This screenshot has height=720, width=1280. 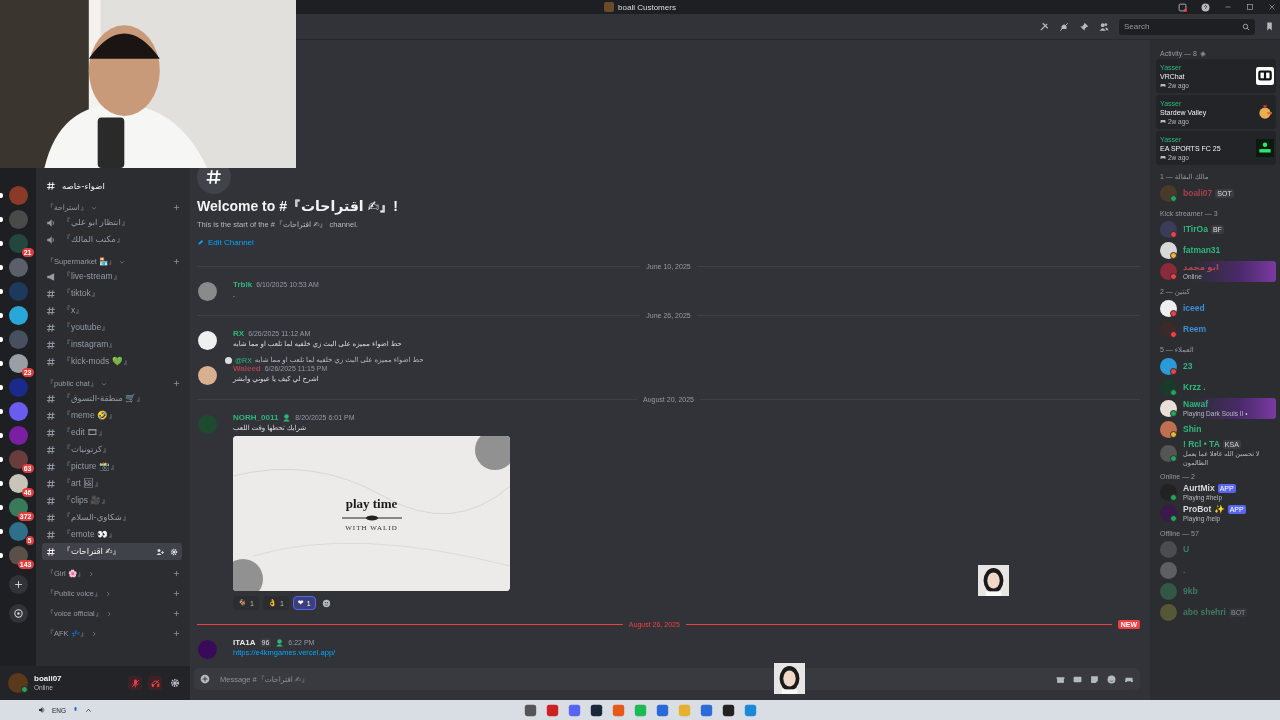 What do you see at coordinates (1194, 387) in the screenshot?
I see `member-name: Krzz .` at bounding box center [1194, 387].